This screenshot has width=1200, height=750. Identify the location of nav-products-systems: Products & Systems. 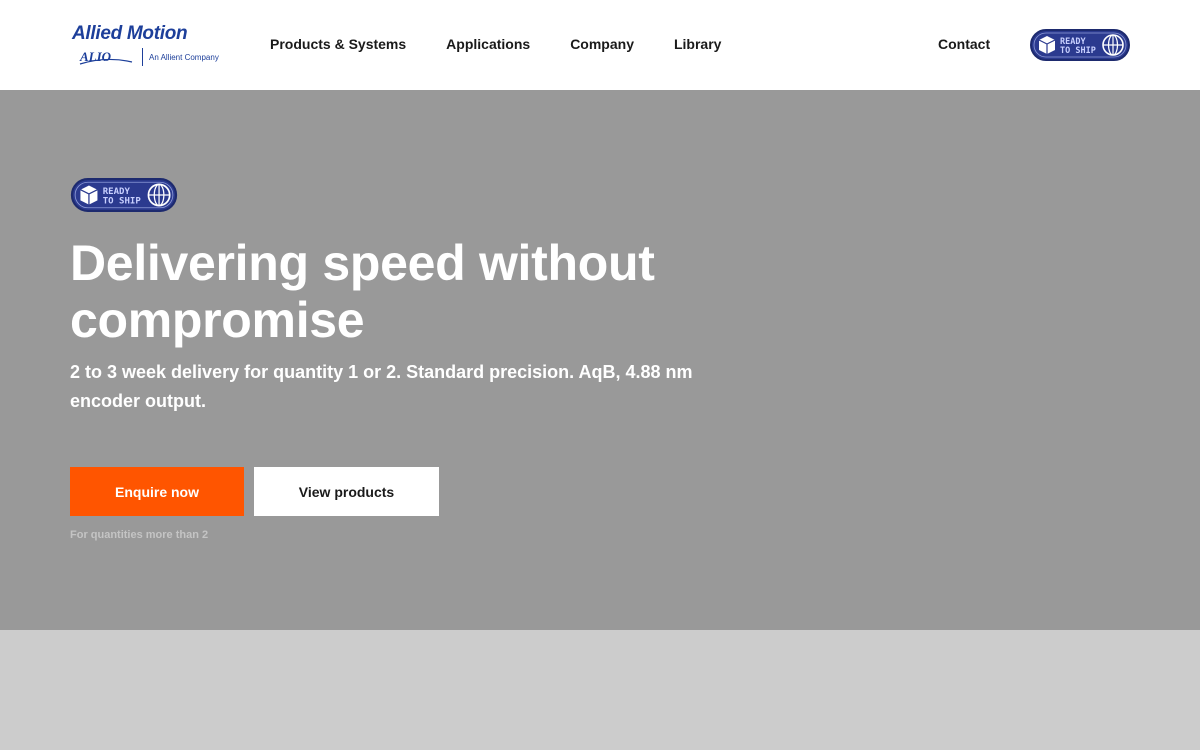
(338, 44).